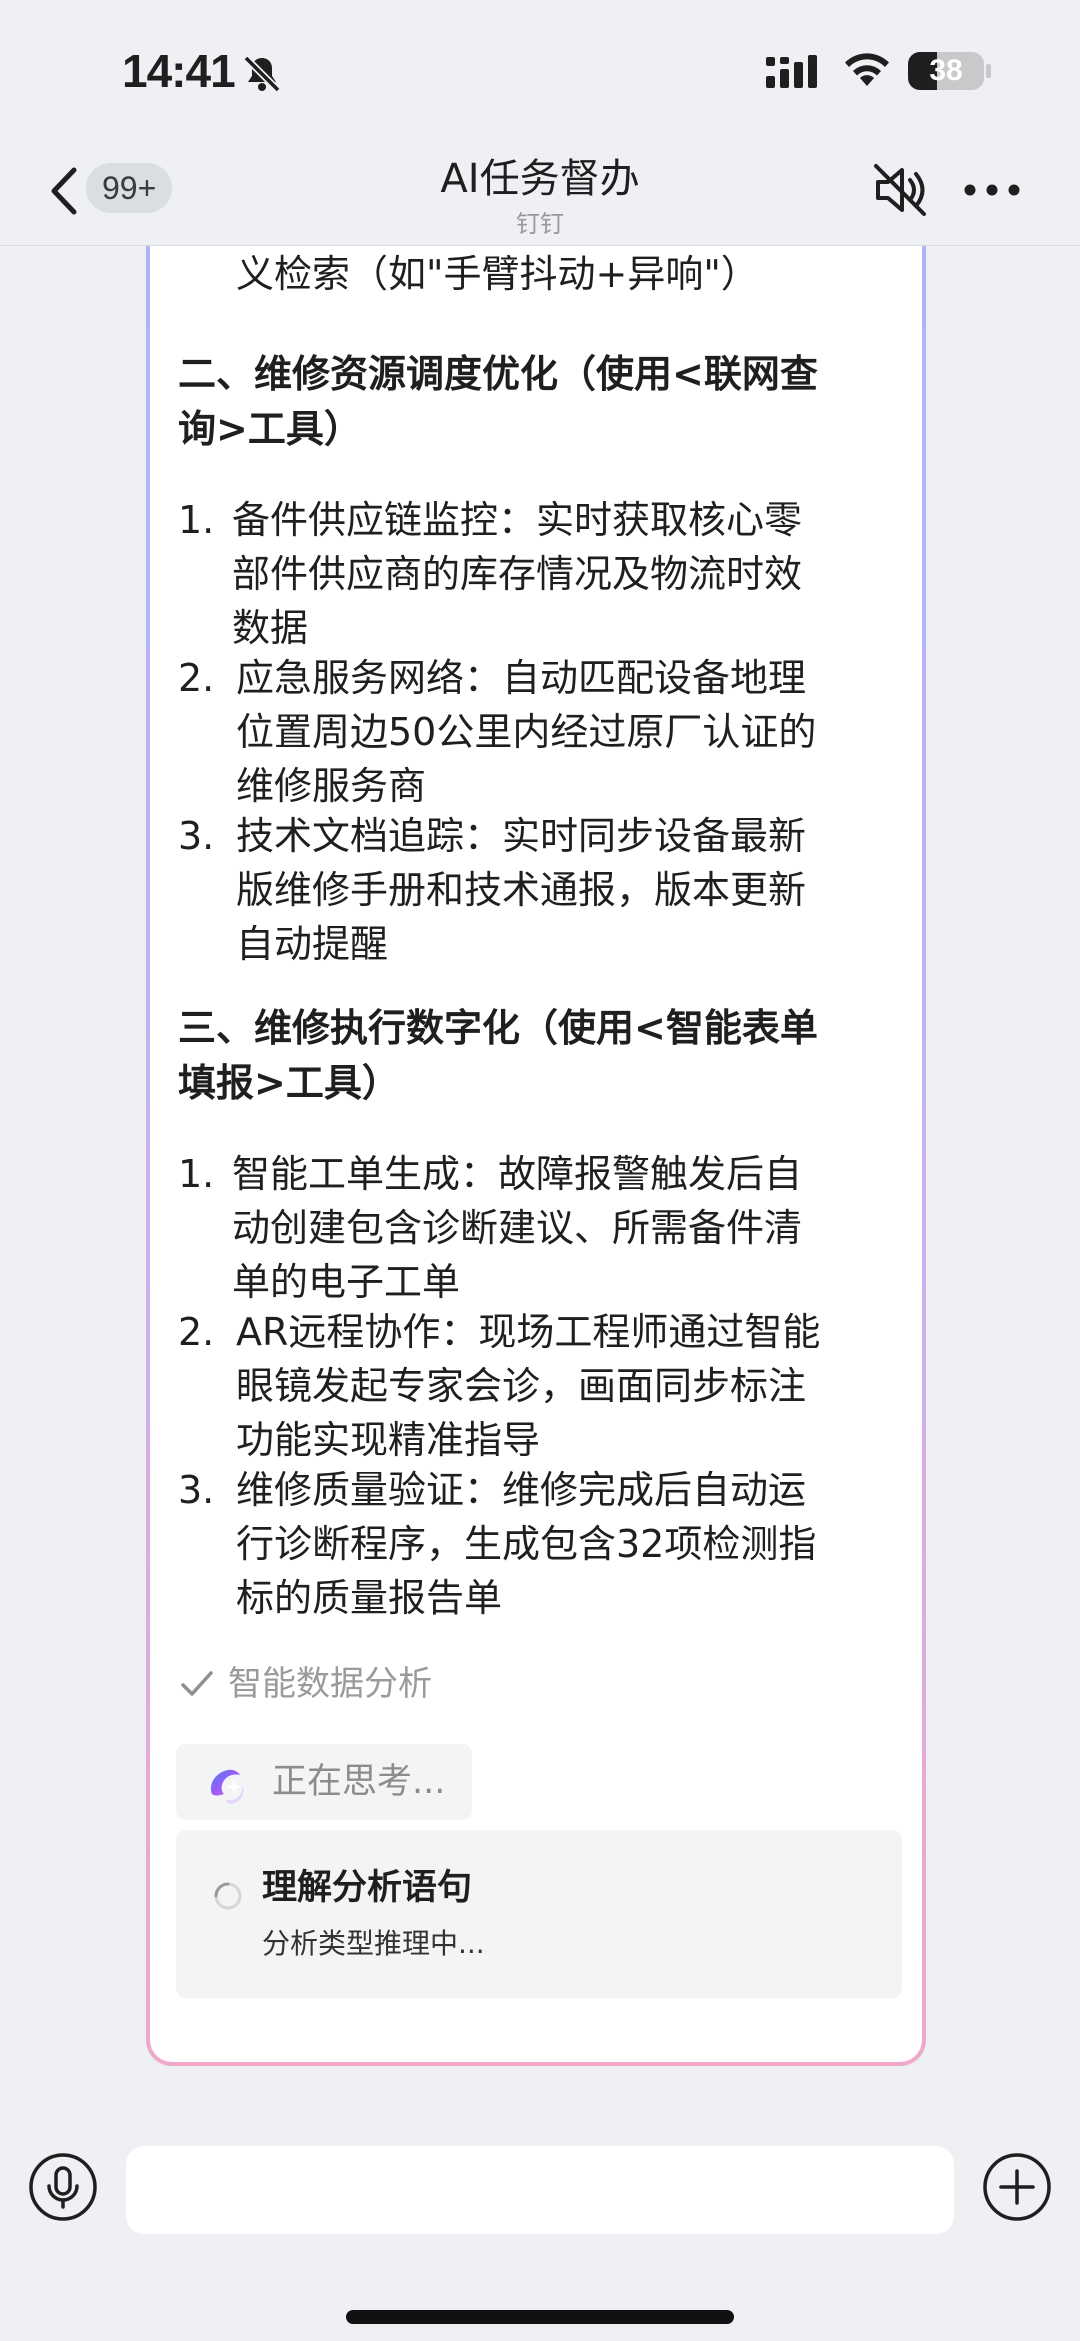 This screenshot has width=1080, height=2341. I want to click on list-item-line: 功能实现精准指导, so click(388, 1440).